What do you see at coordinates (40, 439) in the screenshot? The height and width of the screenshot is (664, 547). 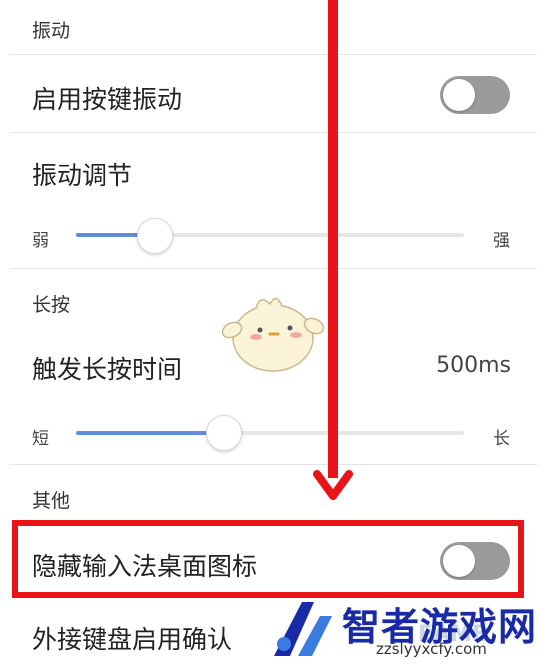 I see `long-press-slider-min-label: 短` at bounding box center [40, 439].